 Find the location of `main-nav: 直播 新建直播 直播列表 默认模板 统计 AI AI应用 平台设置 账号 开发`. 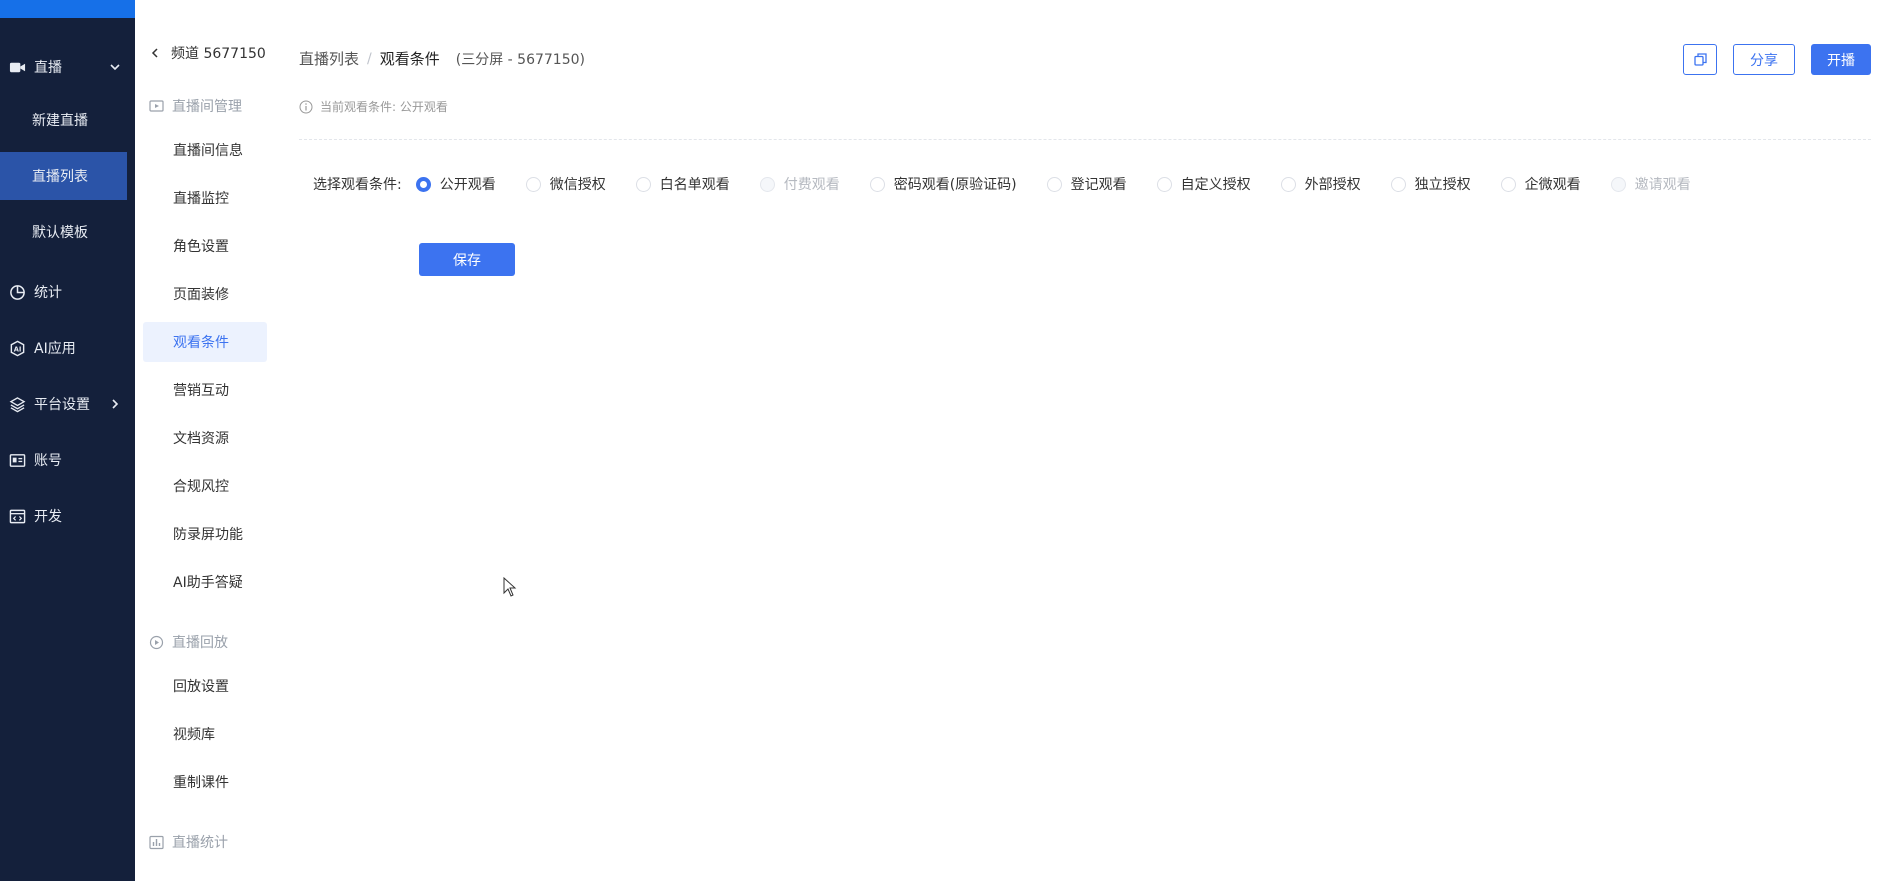

main-nav: 直播 新建直播 直播列表 默认模板 统计 AI AI应用 平台设置 账号 开发 is located at coordinates (67, 440).